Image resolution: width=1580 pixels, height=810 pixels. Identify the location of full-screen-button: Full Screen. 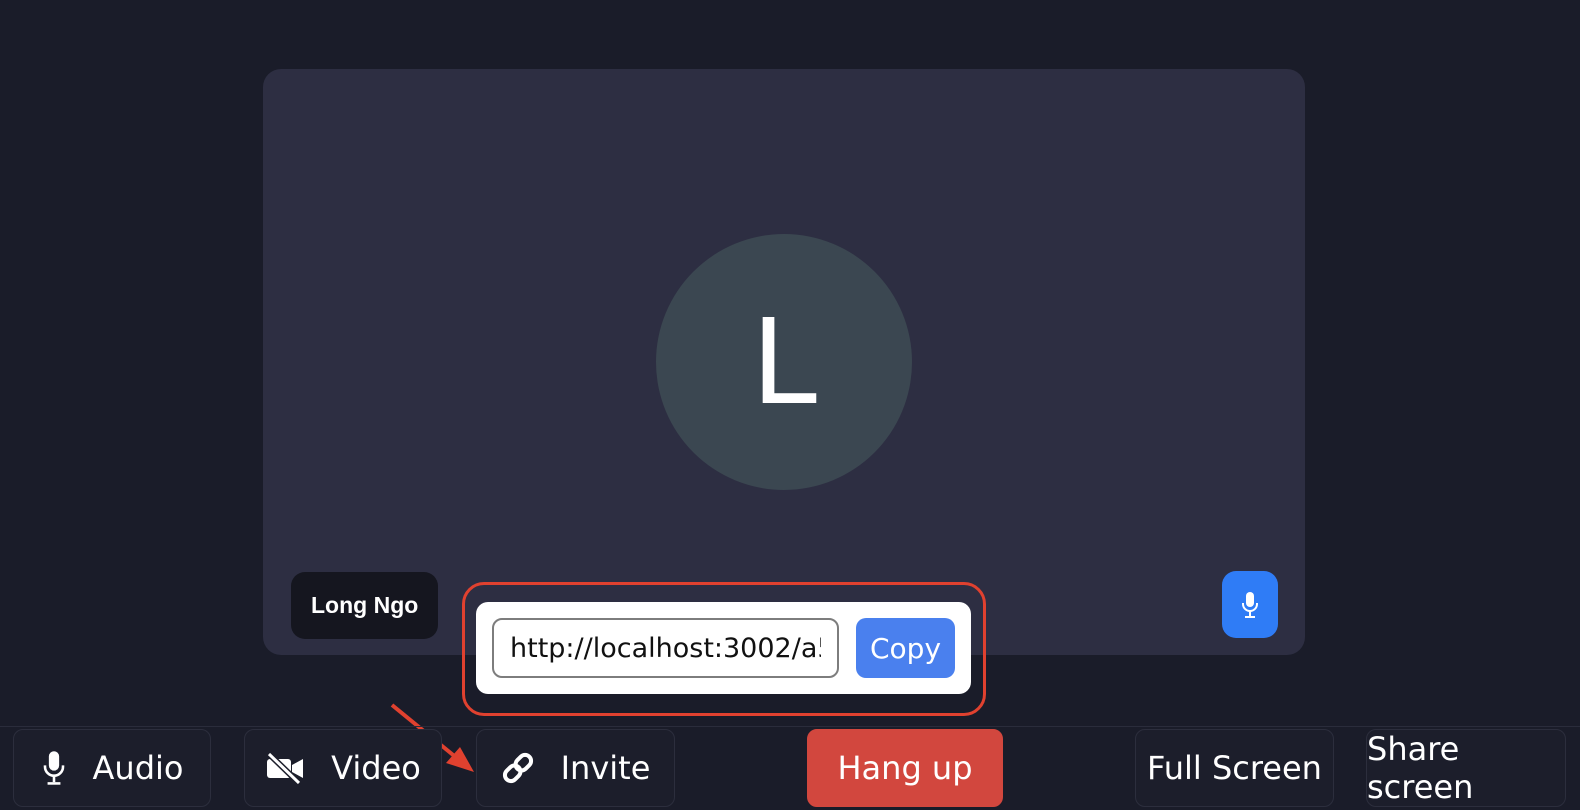
(1234, 768).